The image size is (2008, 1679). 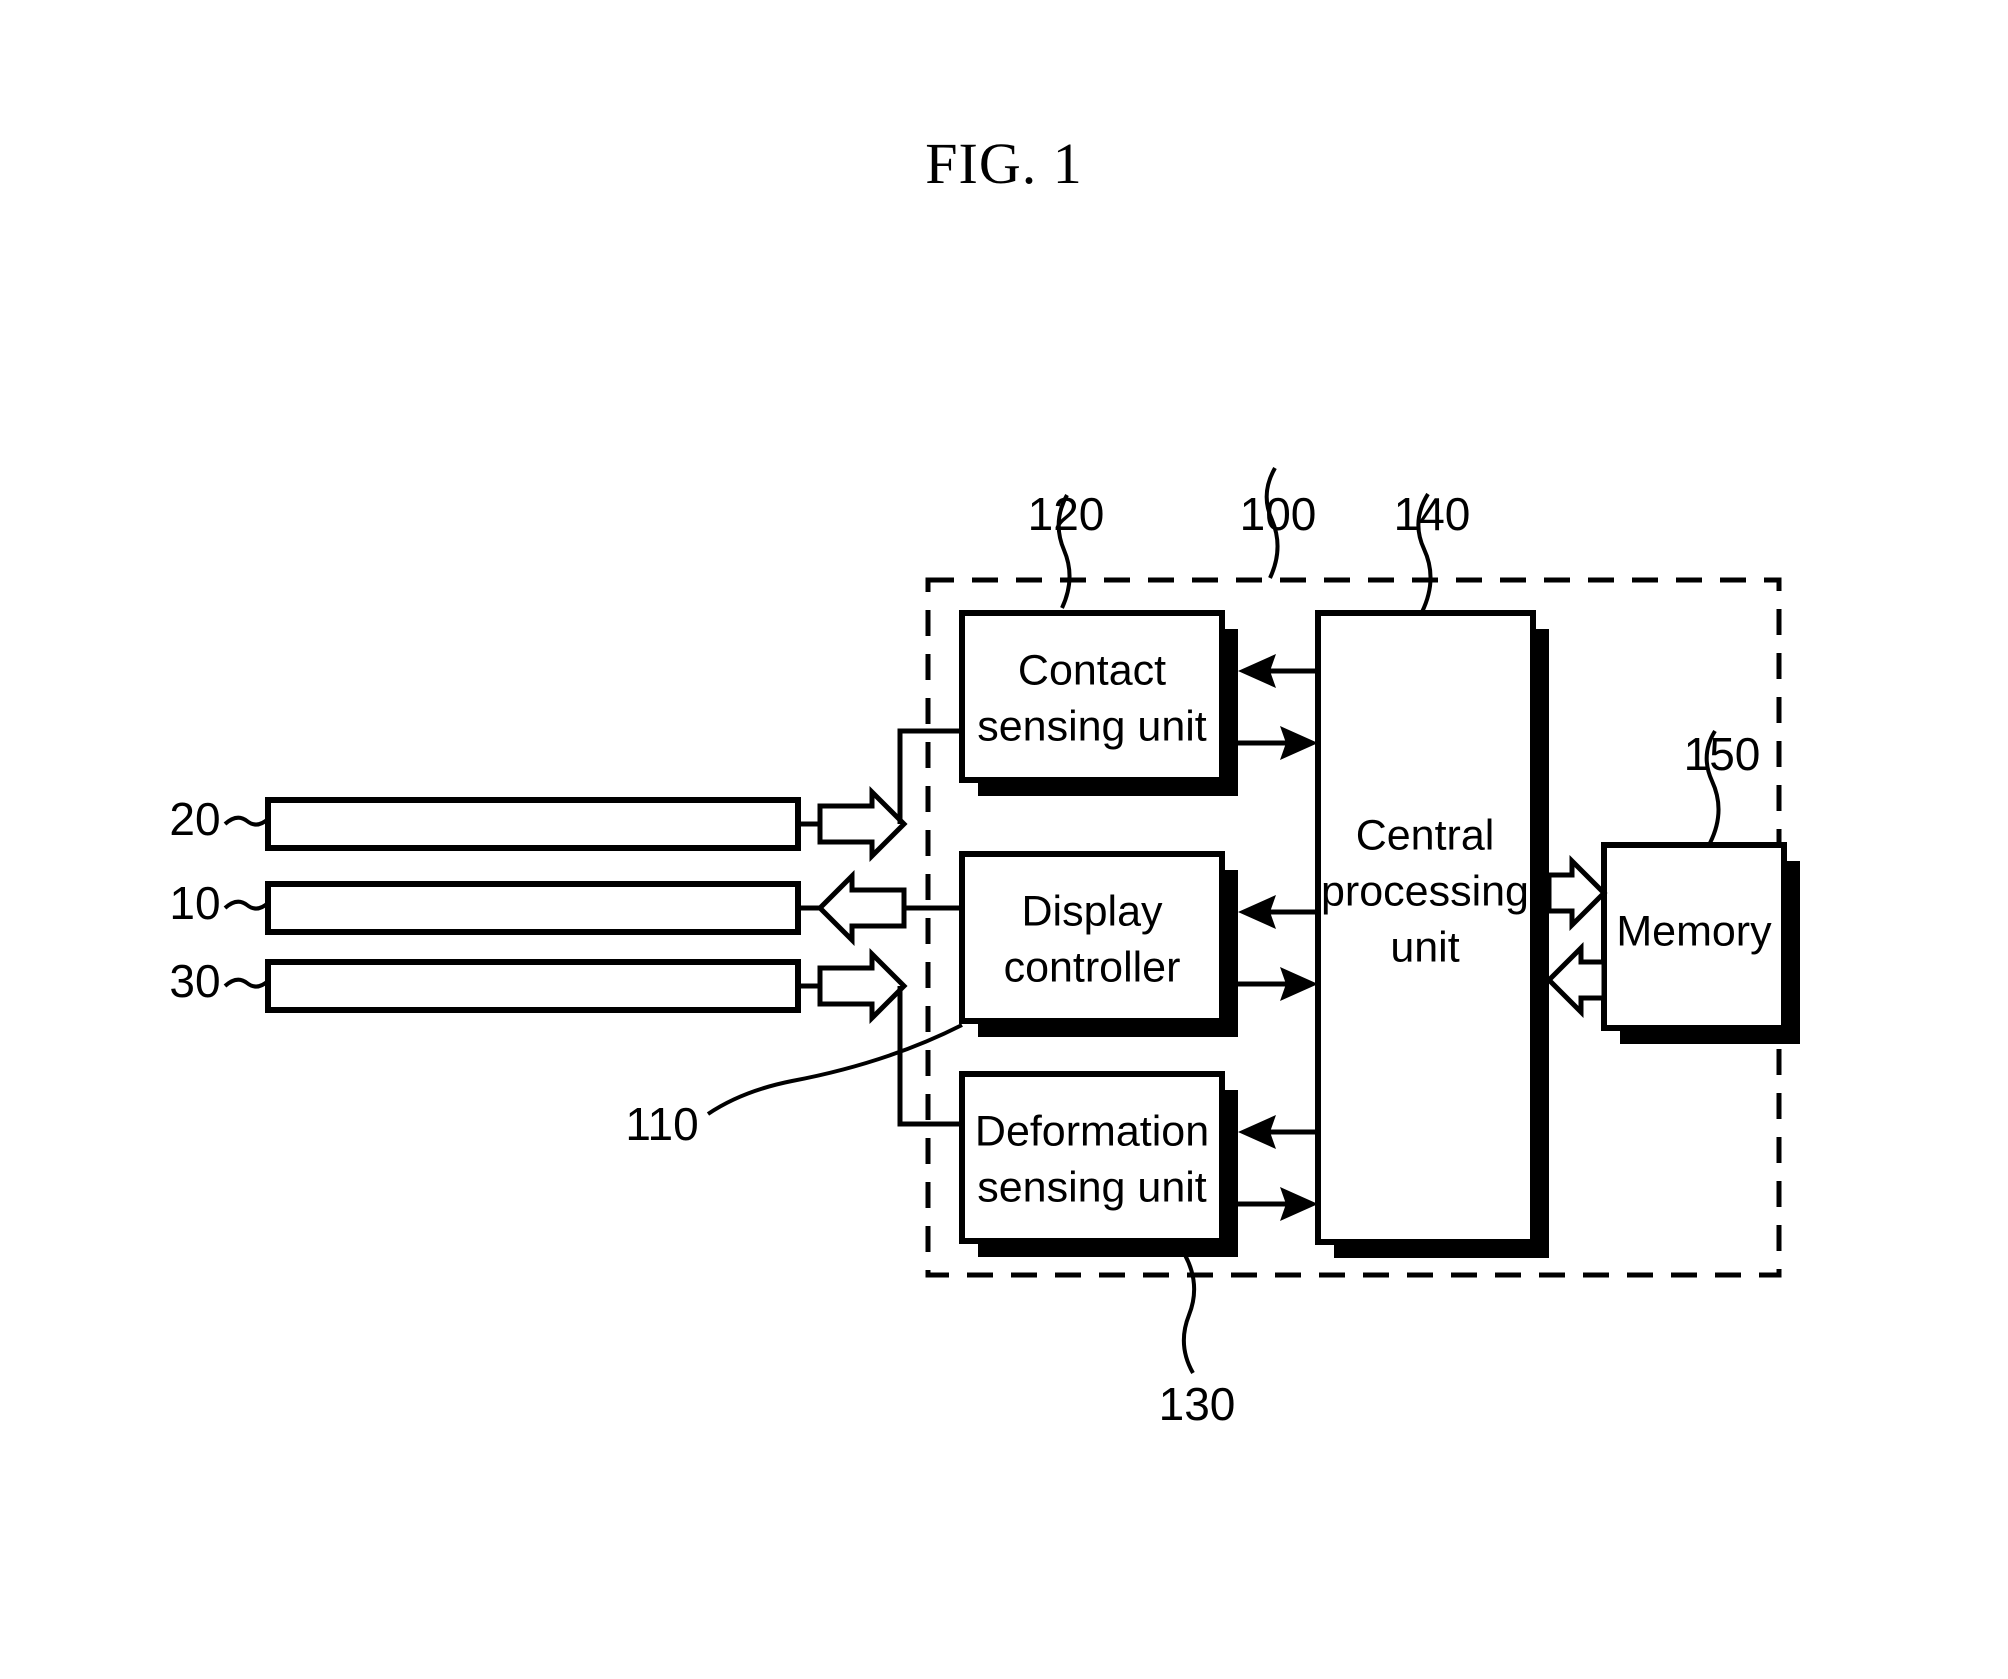 I want to click on bar-10-input-arrow-icon, so click(x=861, y=908).